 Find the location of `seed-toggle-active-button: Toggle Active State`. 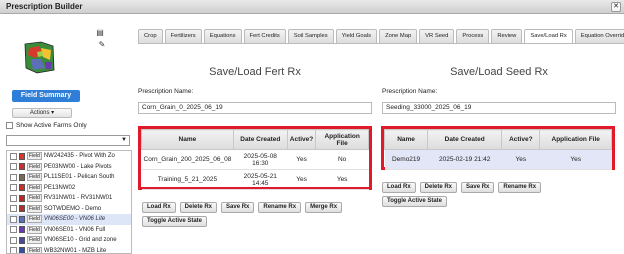

seed-toggle-active-button: Toggle Active State is located at coordinates (414, 201).